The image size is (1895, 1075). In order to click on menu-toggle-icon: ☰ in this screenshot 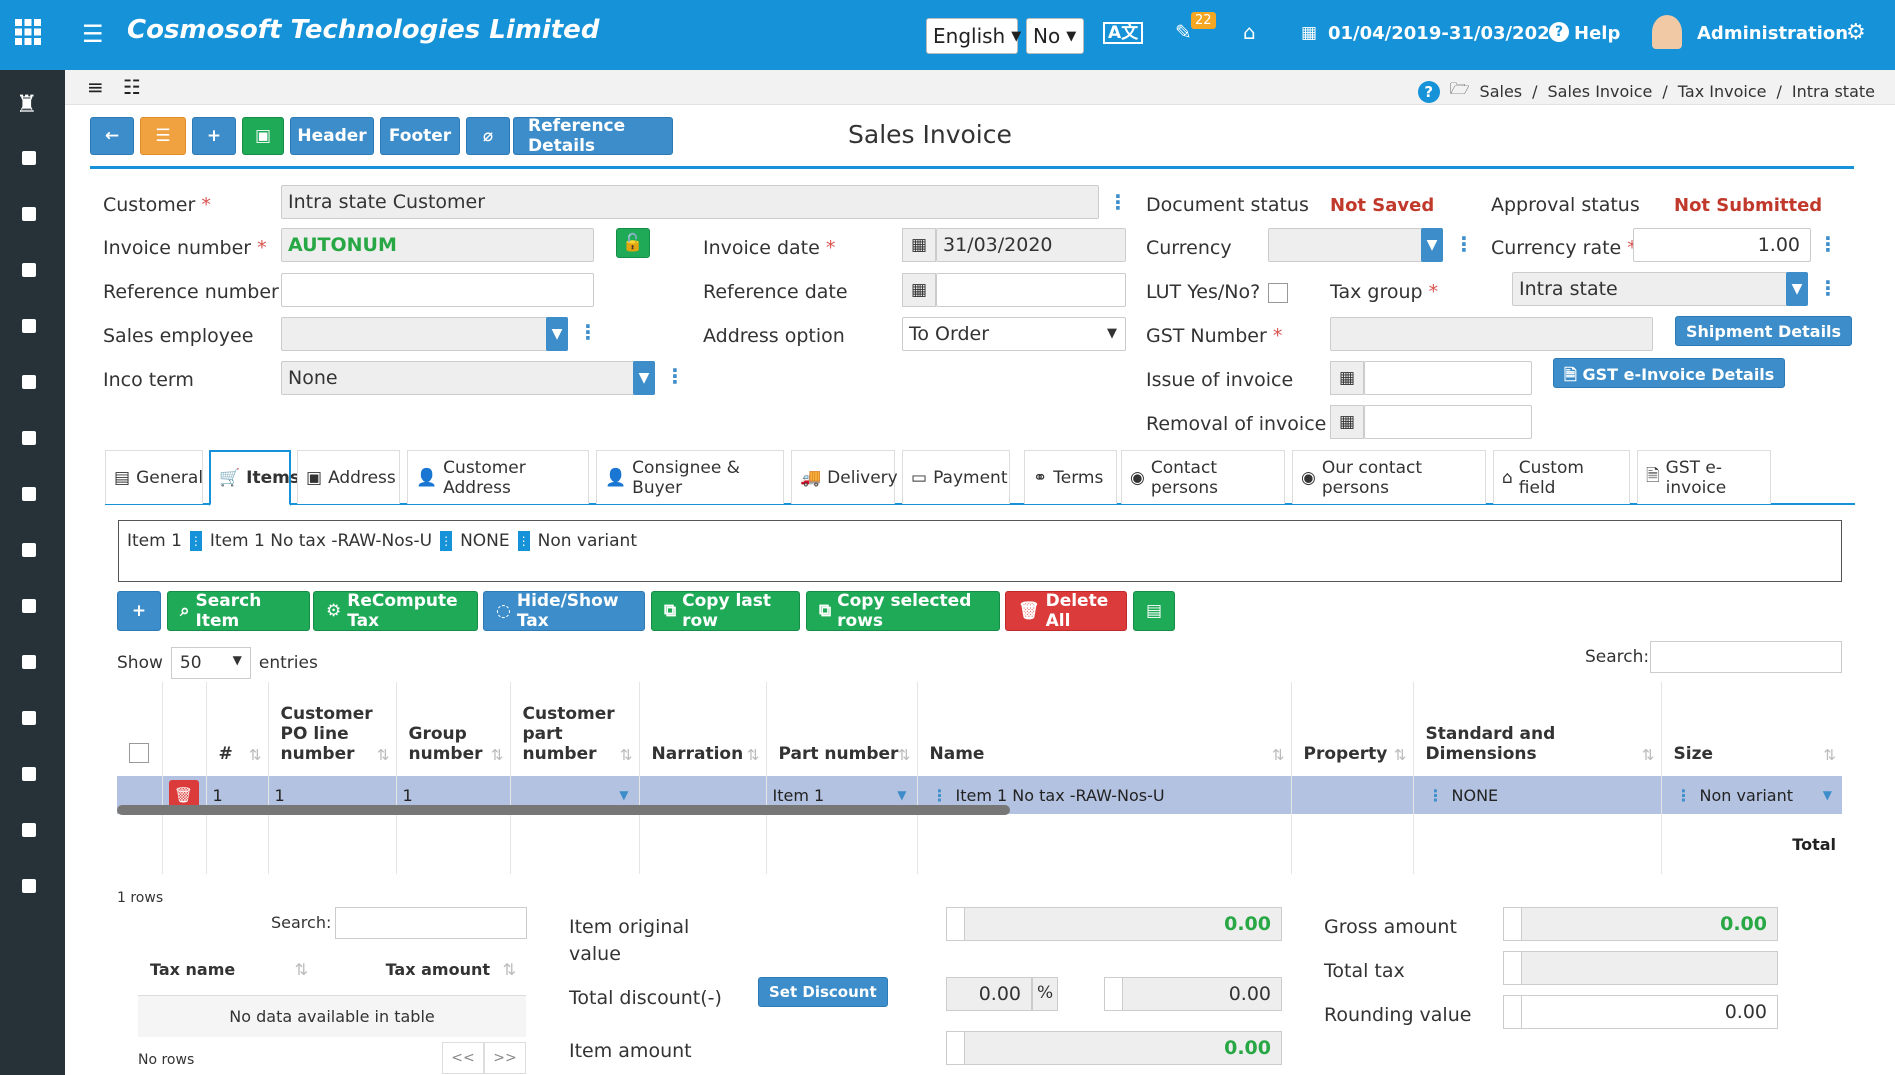, I will do `click(93, 34)`.